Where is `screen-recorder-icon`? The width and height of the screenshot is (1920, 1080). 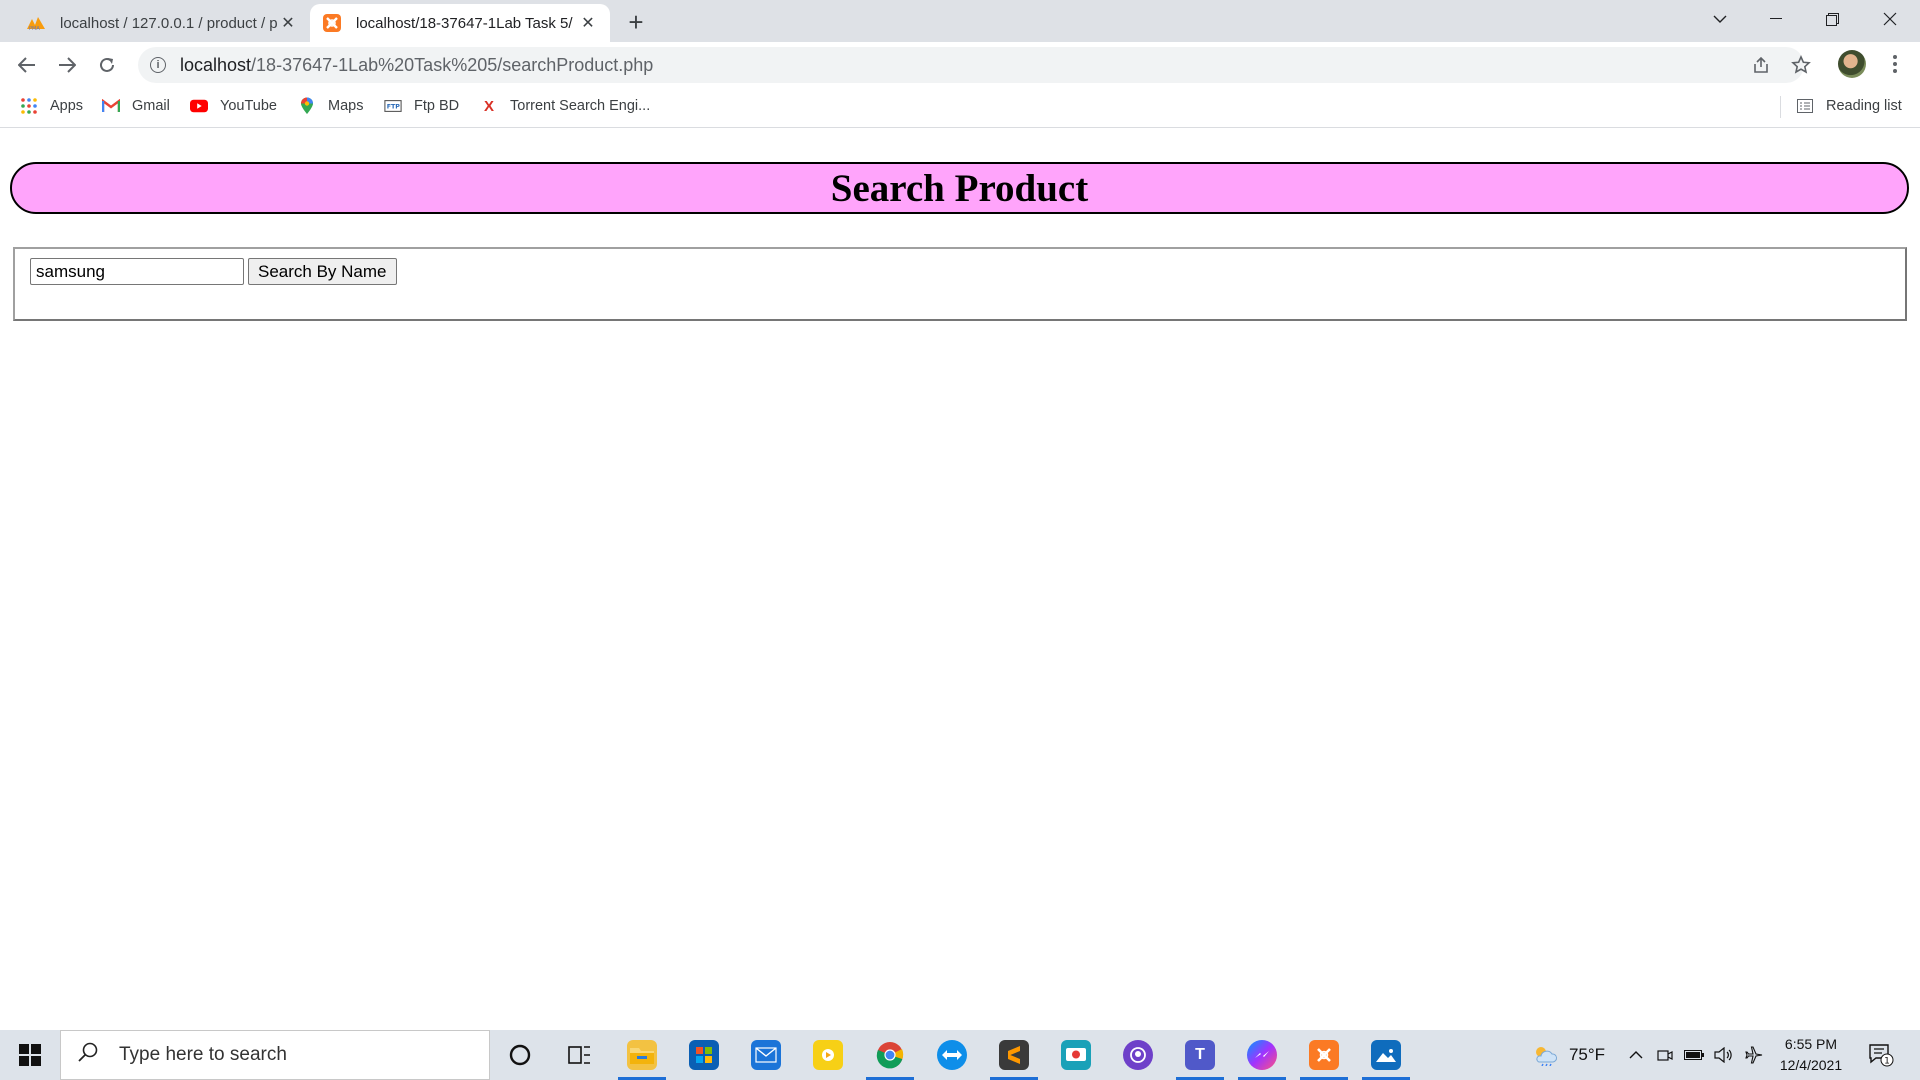
screen-recorder-icon is located at coordinates (1076, 1055).